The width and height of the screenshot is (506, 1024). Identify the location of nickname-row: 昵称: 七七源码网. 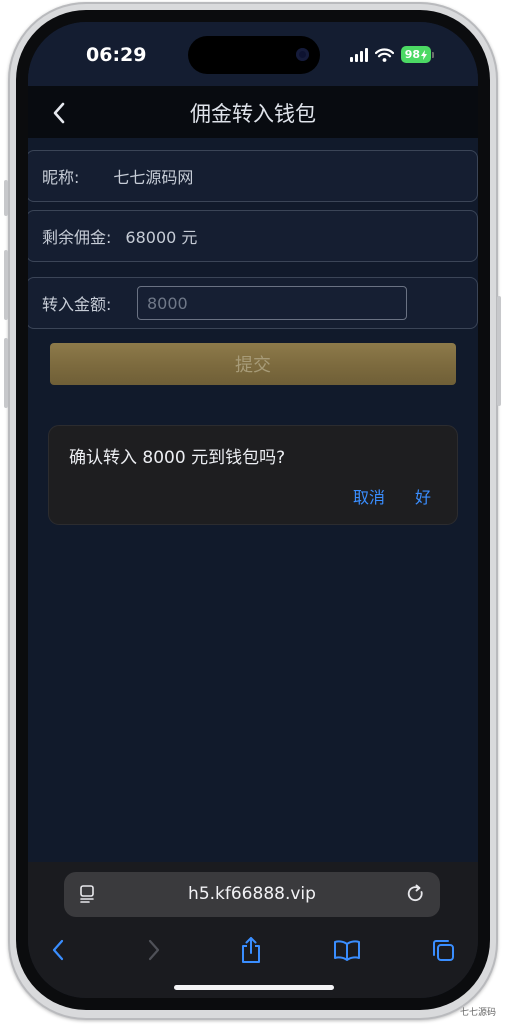
(253, 176).